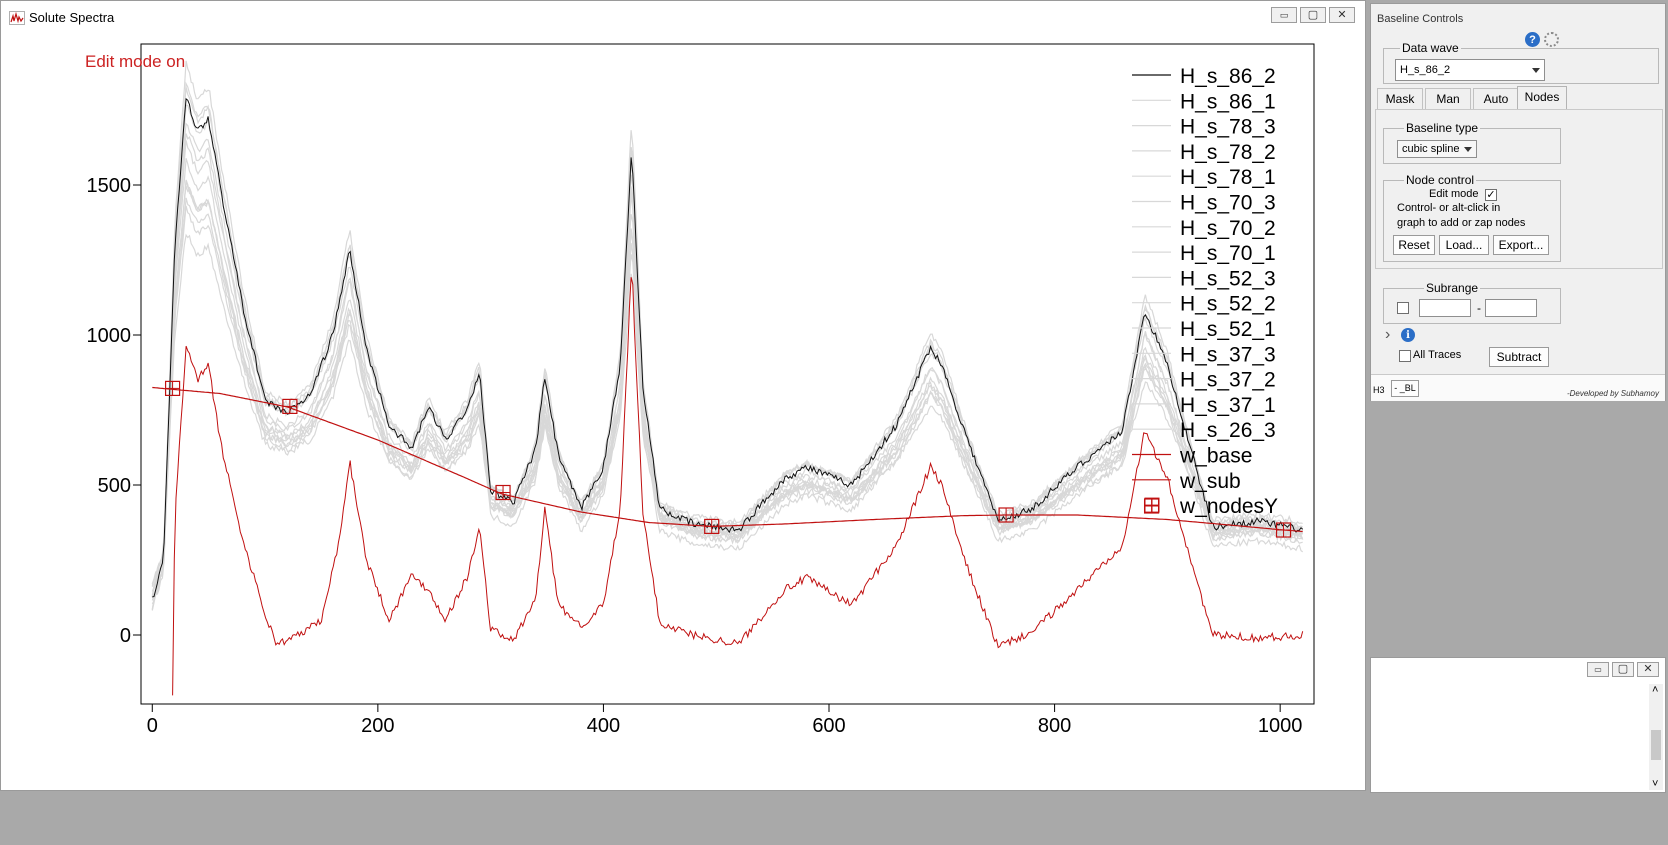  I want to click on subrange-start-field, so click(1445, 308).